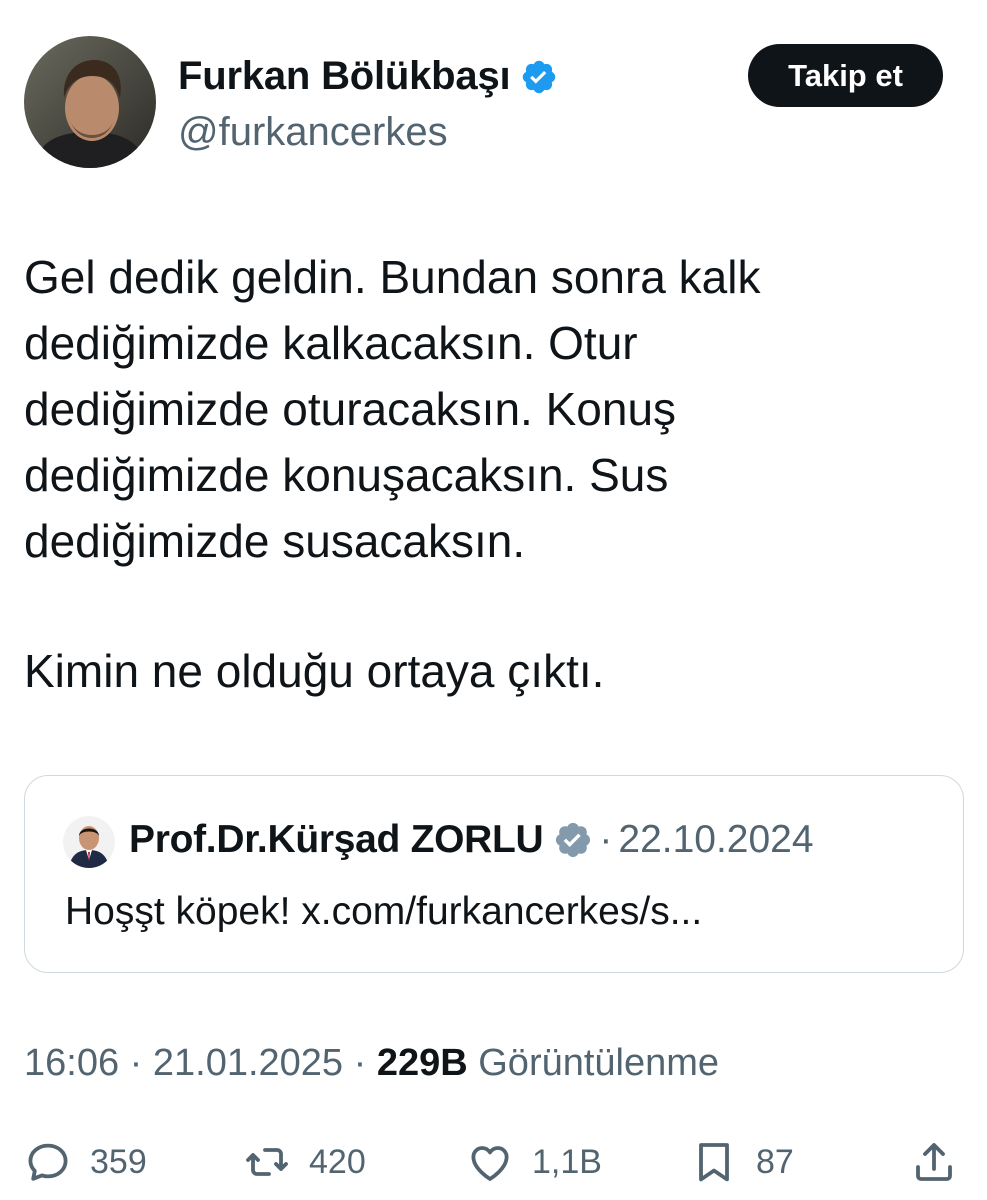 This screenshot has height=1200, width=987. What do you see at coordinates (775, 1161) in the screenshot?
I see `bookmark-count: 87` at bounding box center [775, 1161].